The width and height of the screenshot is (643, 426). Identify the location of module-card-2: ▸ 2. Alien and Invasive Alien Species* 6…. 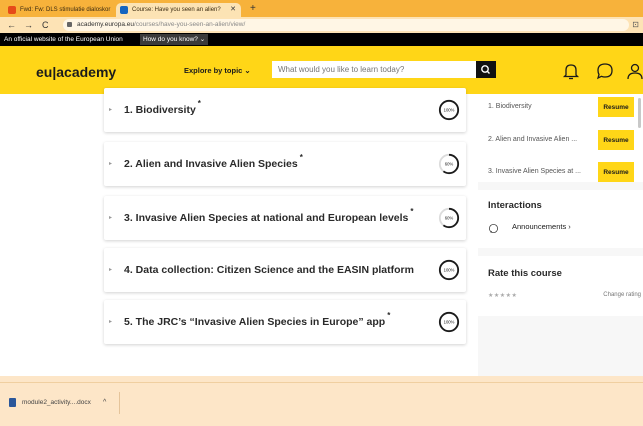
(285, 164).